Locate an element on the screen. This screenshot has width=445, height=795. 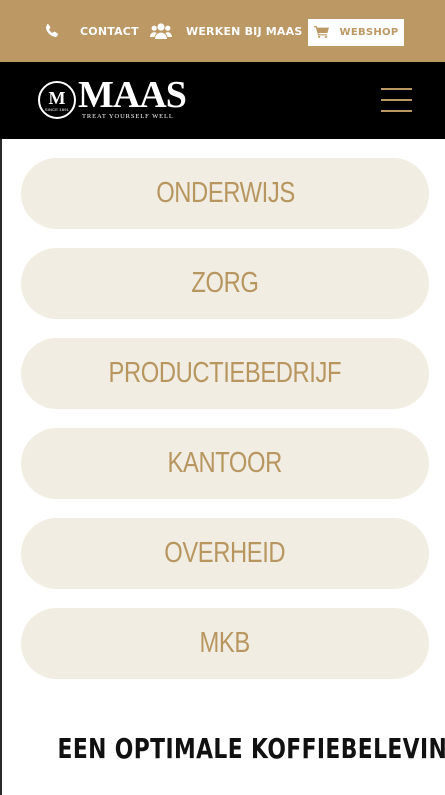
users-icon is located at coordinates (161, 31).